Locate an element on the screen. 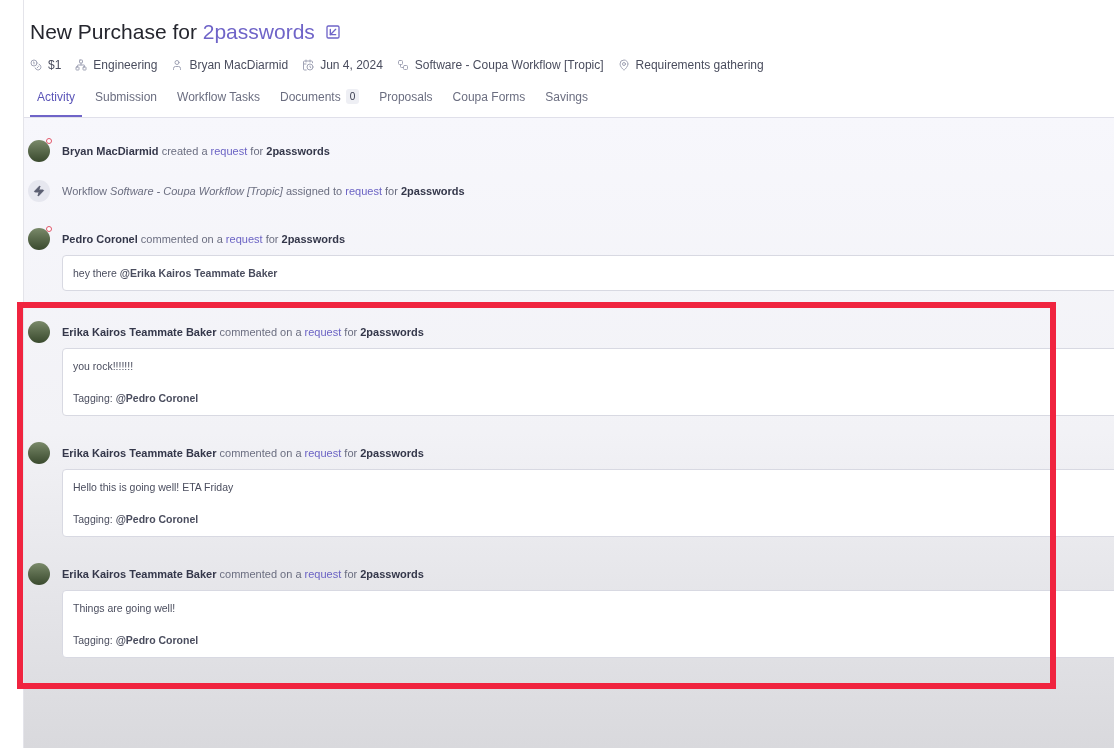  meta-text: Bryan MacDiarmid is located at coordinates (239, 65).